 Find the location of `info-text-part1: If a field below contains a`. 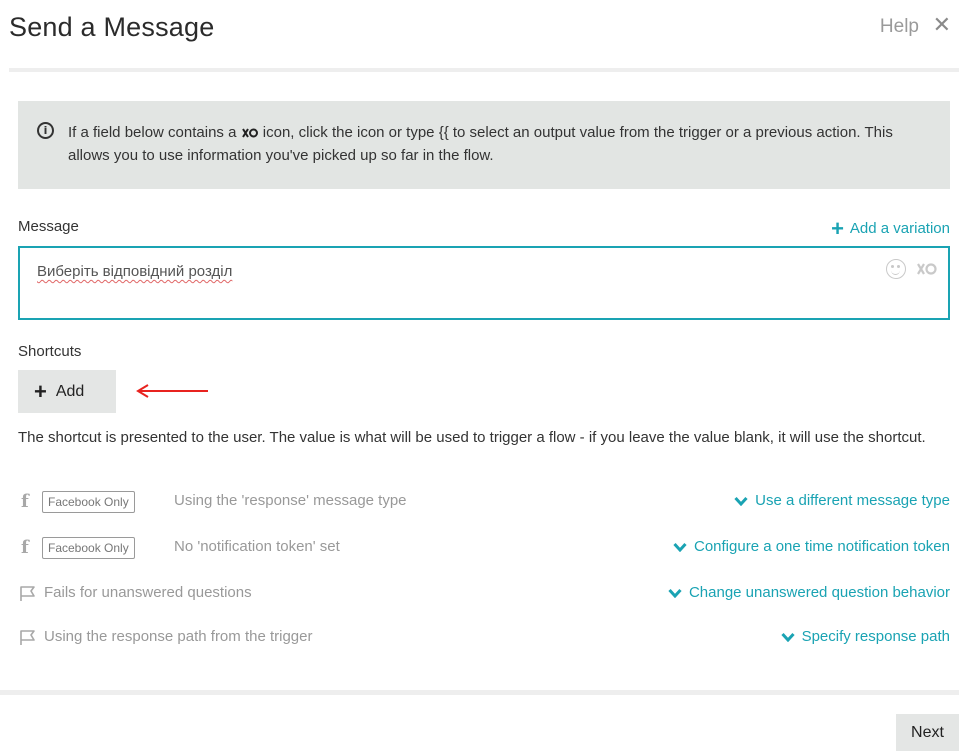

info-text-part1: If a field below contains a is located at coordinates (154, 132).